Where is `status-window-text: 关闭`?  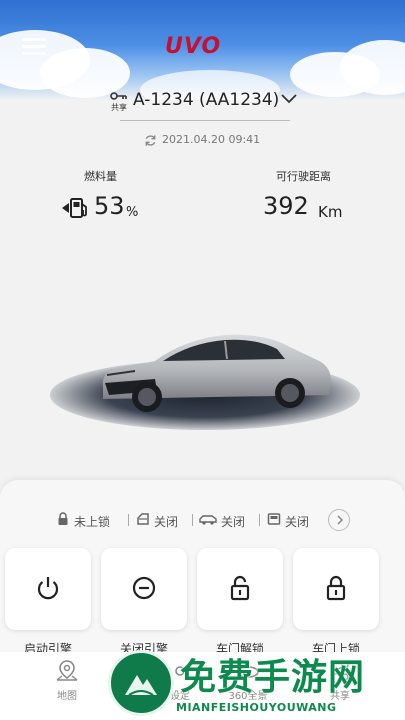
status-window-text: 关闭 is located at coordinates (297, 522).